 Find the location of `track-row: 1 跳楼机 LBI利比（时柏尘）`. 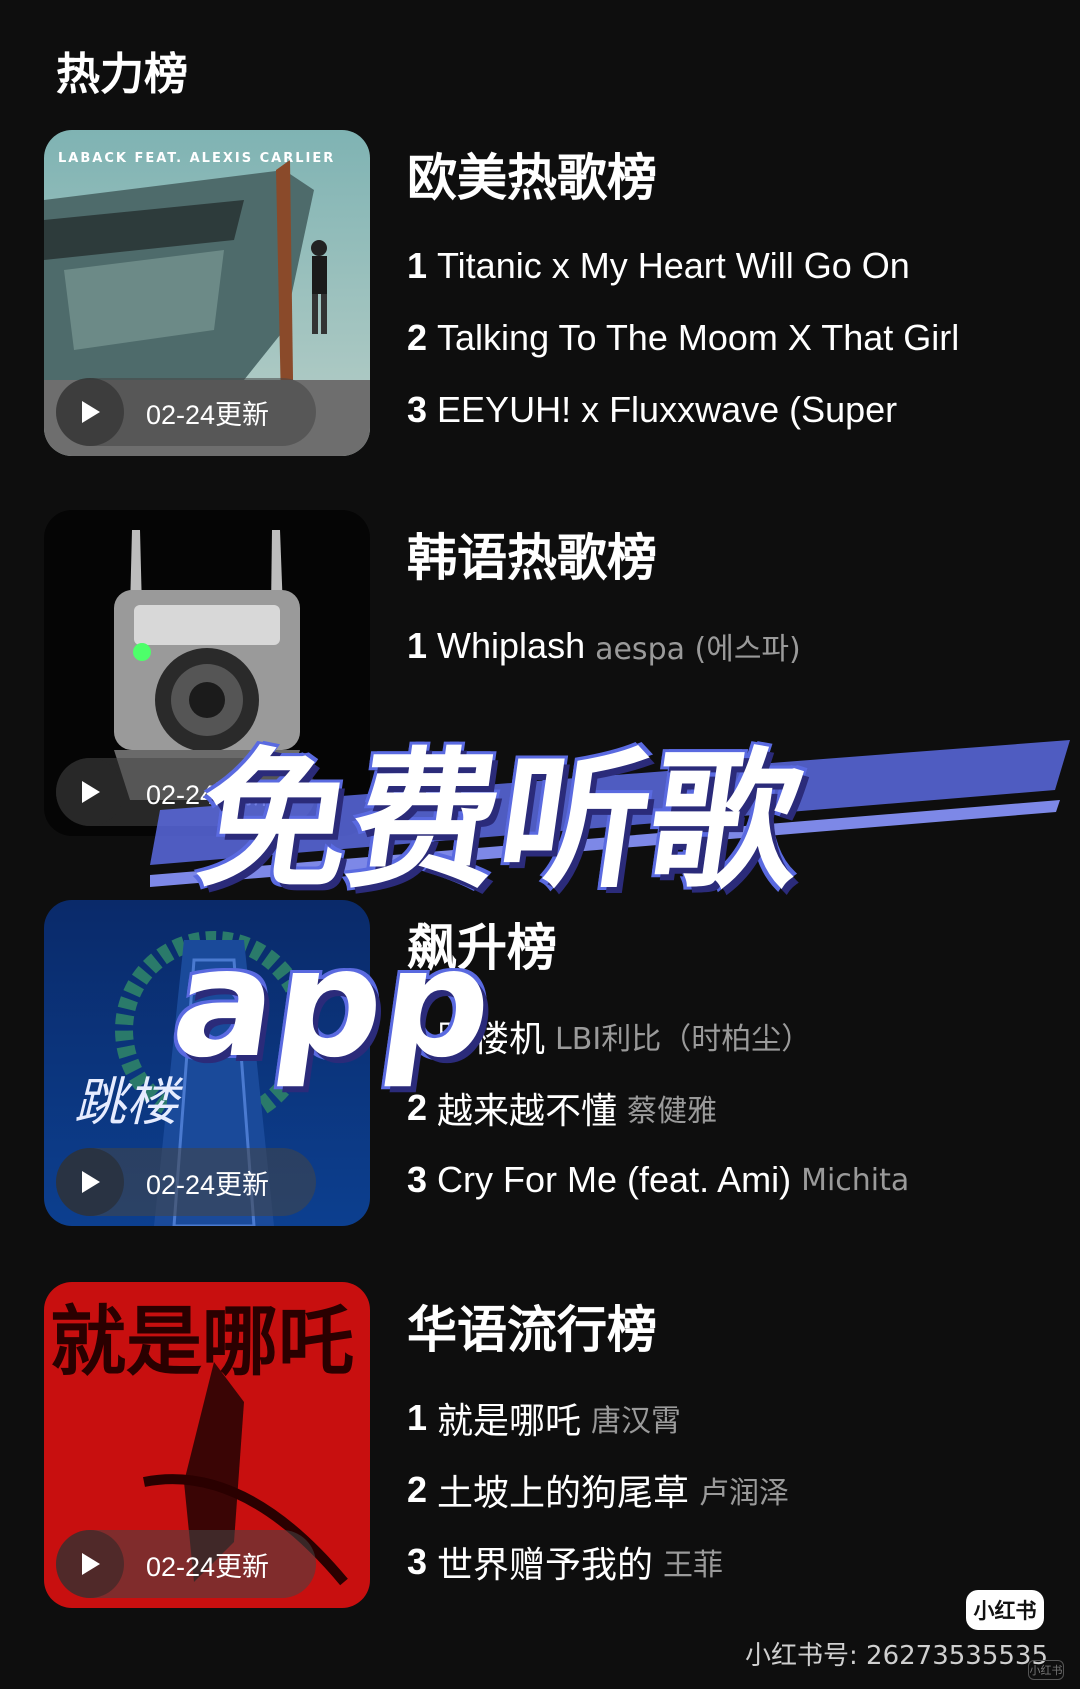

track-row: 1 跳楼机 LBI利比（时柏尘） is located at coordinates (737, 1036).